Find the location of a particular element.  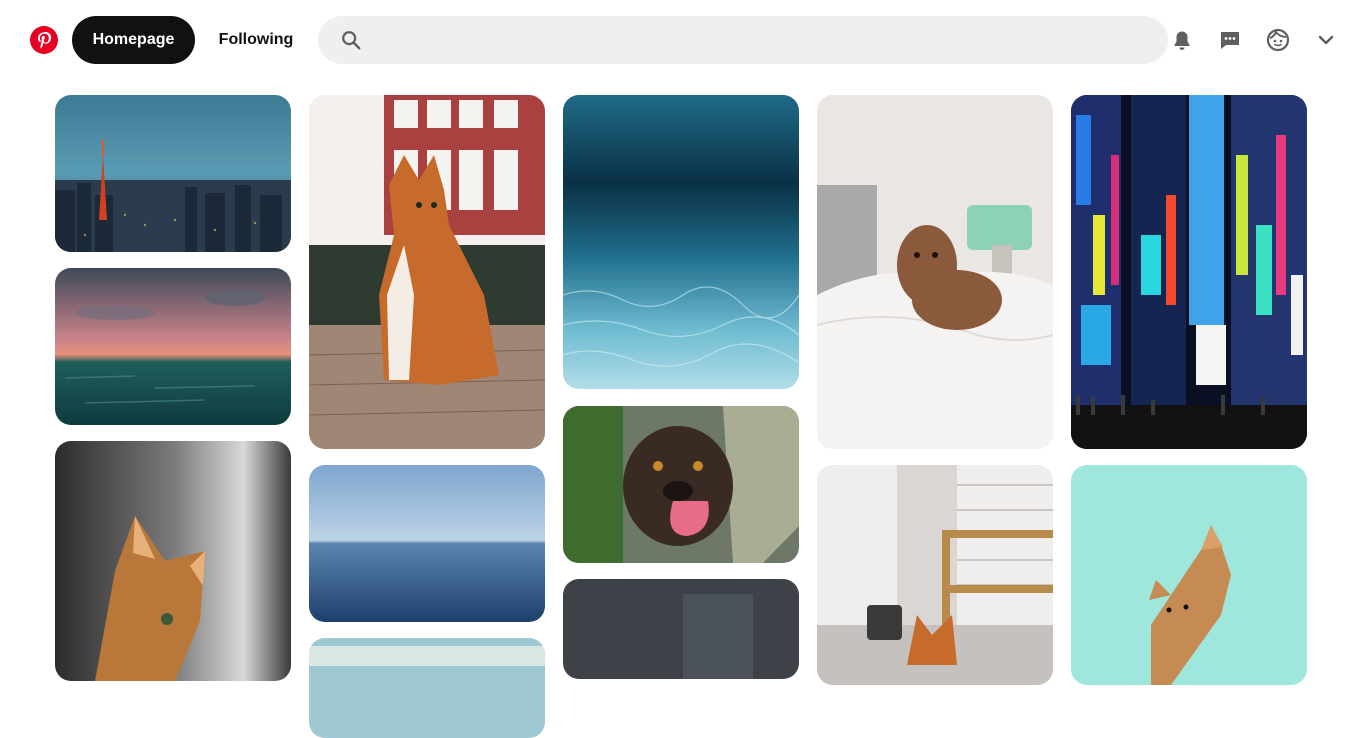

search-input is located at coordinates (761, 40).